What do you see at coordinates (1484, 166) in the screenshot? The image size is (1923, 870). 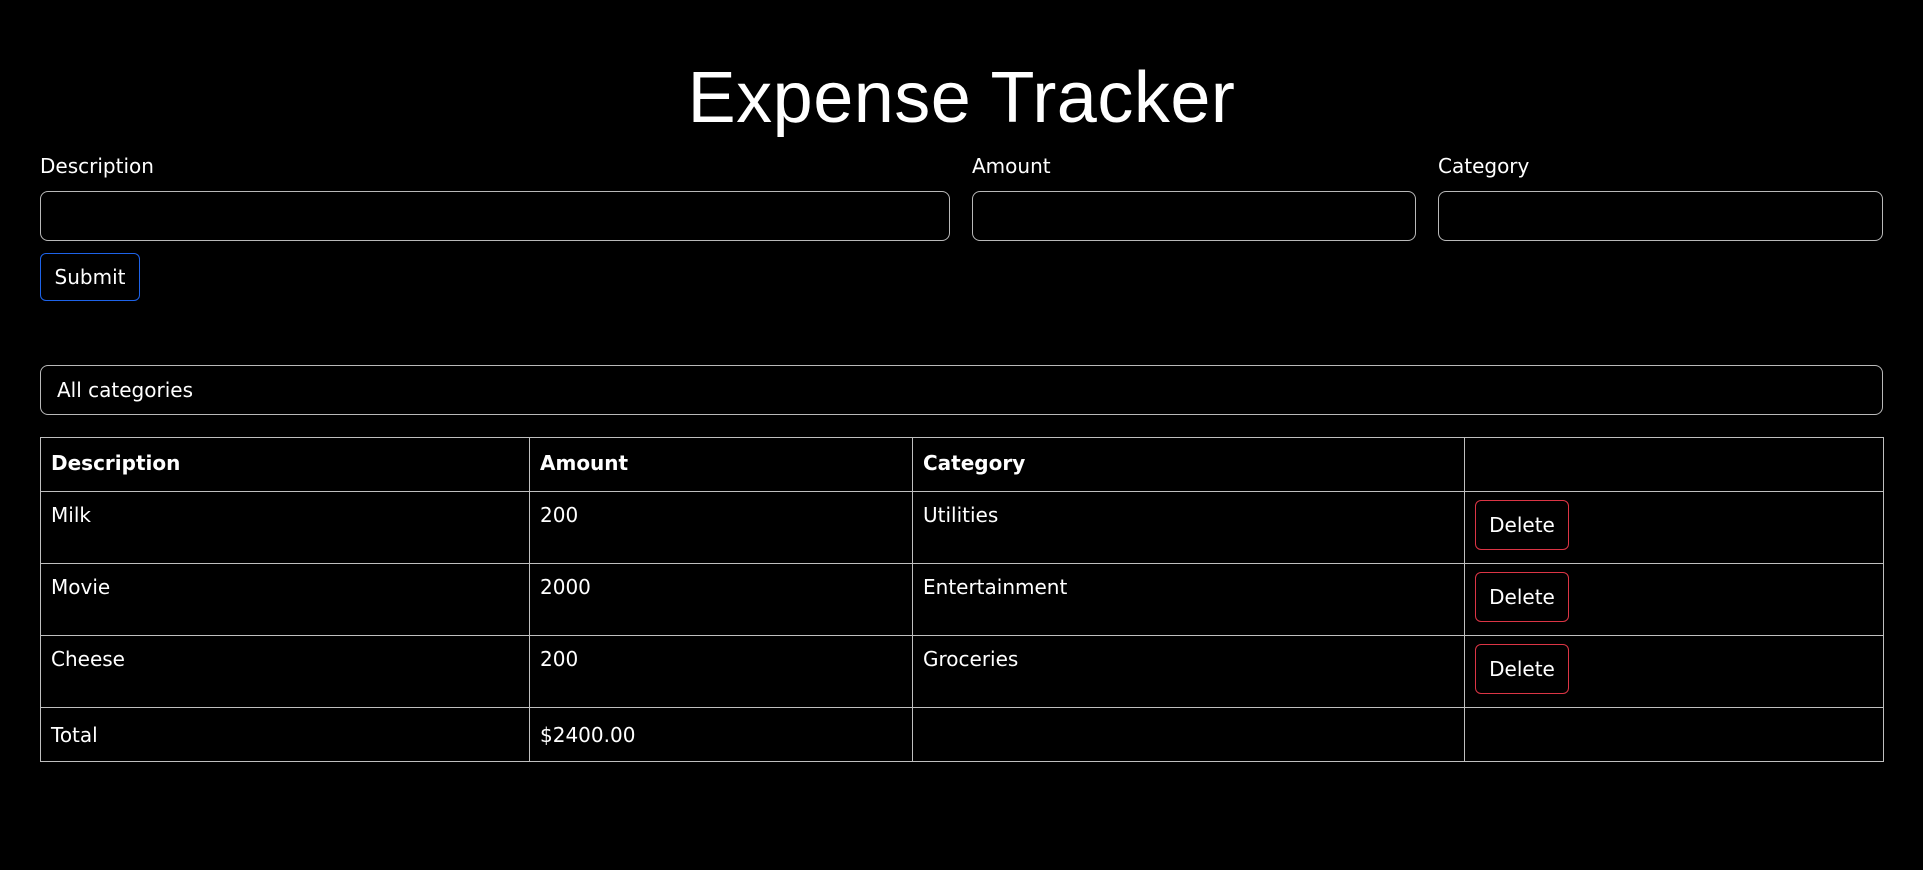 I see `category-label: Category` at bounding box center [1484, 166].